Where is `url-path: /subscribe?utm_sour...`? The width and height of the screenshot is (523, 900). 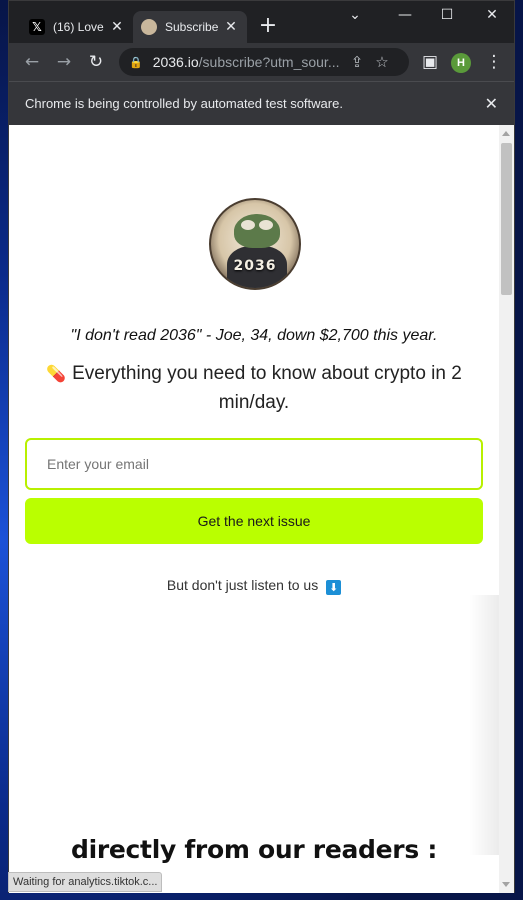 url-path: /subscribe?utm_sour... is located at coordinates (268, 62).